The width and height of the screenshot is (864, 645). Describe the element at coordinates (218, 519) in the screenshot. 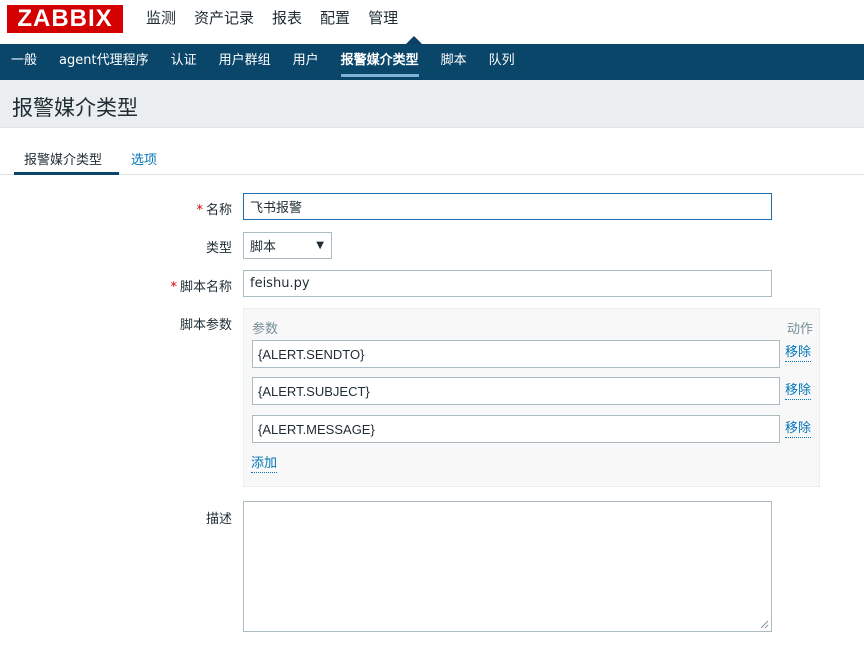

I see `description-label: 描述` at that location.